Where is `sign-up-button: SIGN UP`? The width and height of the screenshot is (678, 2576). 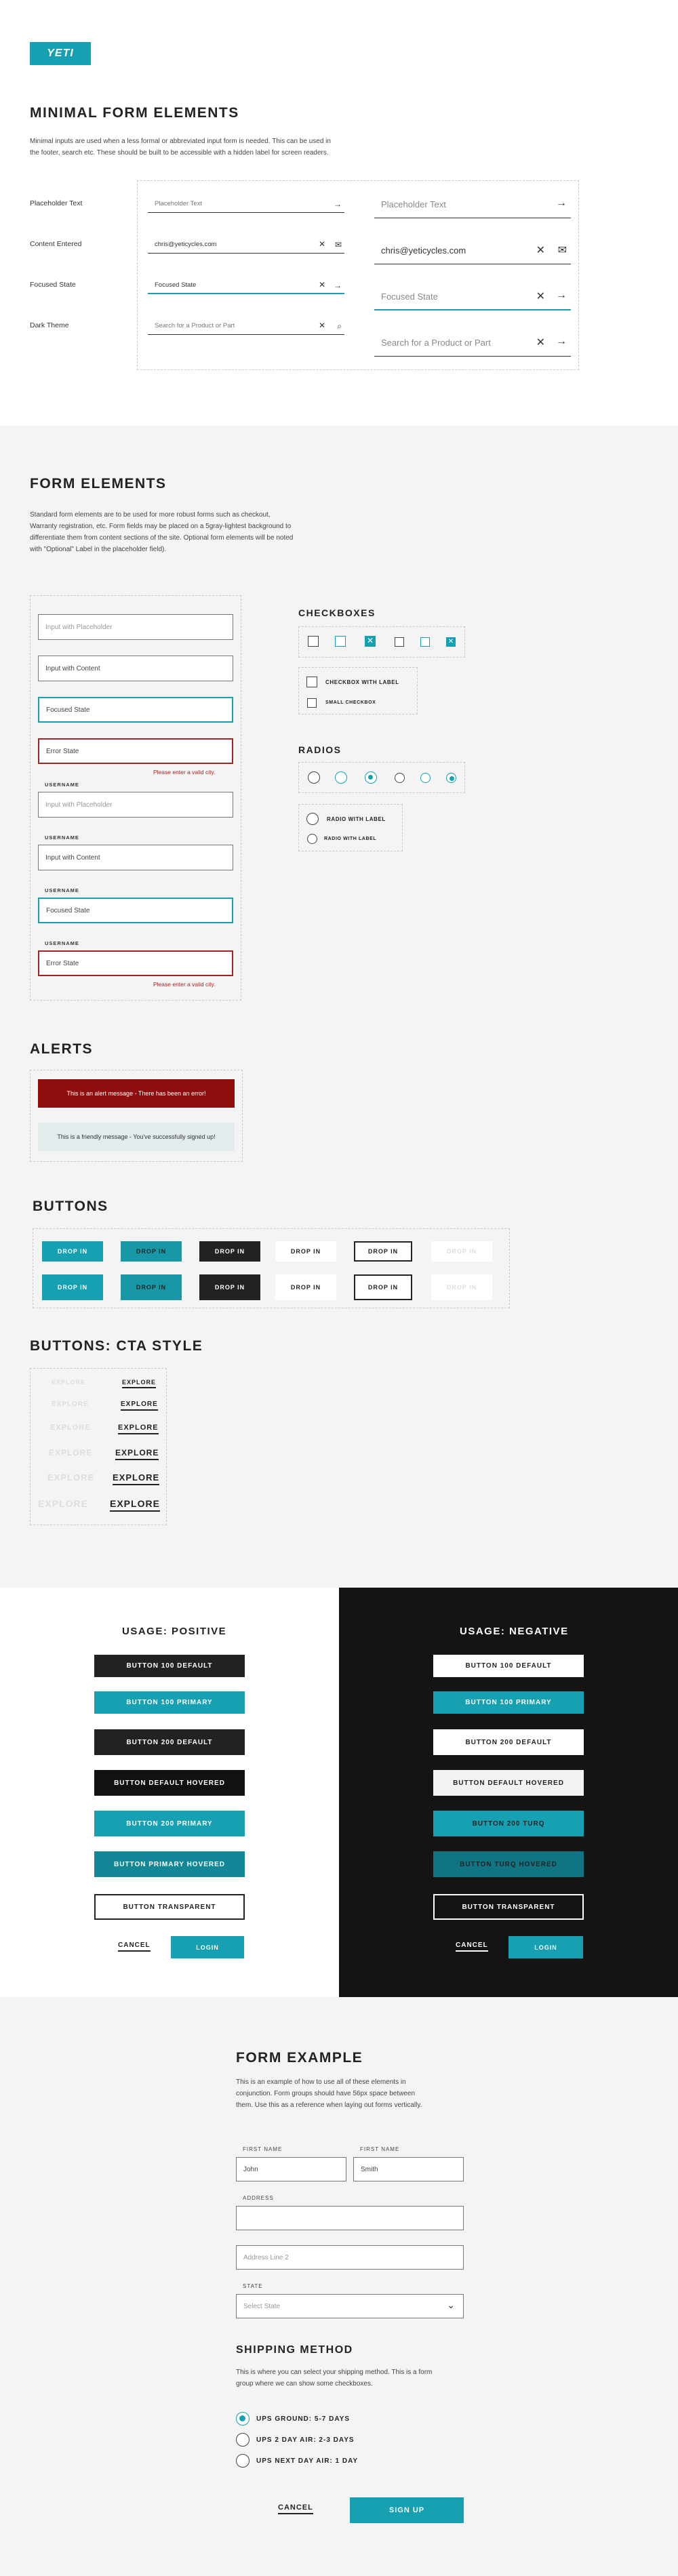
sign-up-button: SIGN UP is located at coordinates (407, 2510).